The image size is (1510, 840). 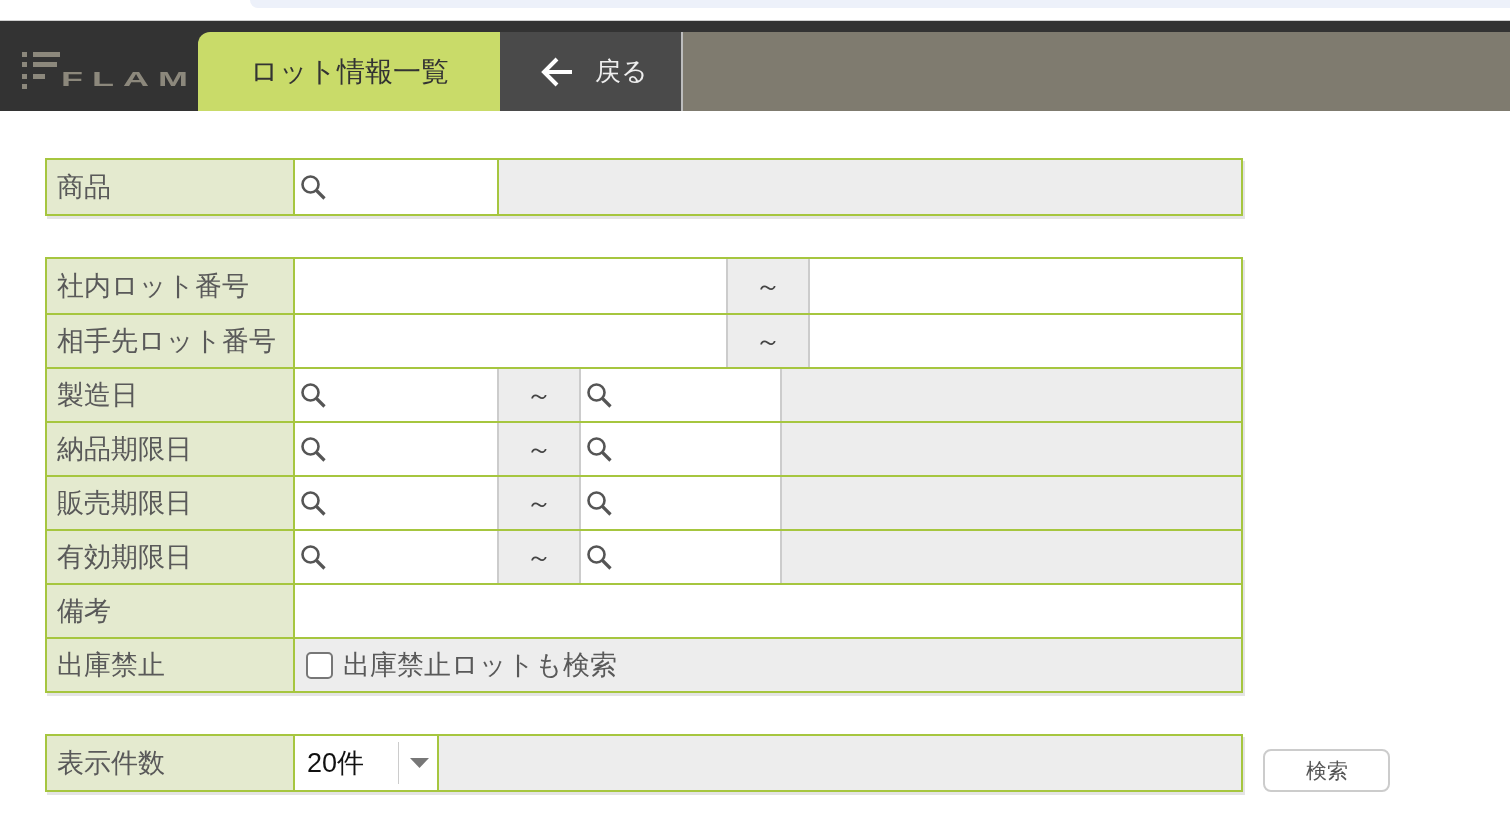 I want to click on field-label: 納品期限日, so click(x=171, y=449).